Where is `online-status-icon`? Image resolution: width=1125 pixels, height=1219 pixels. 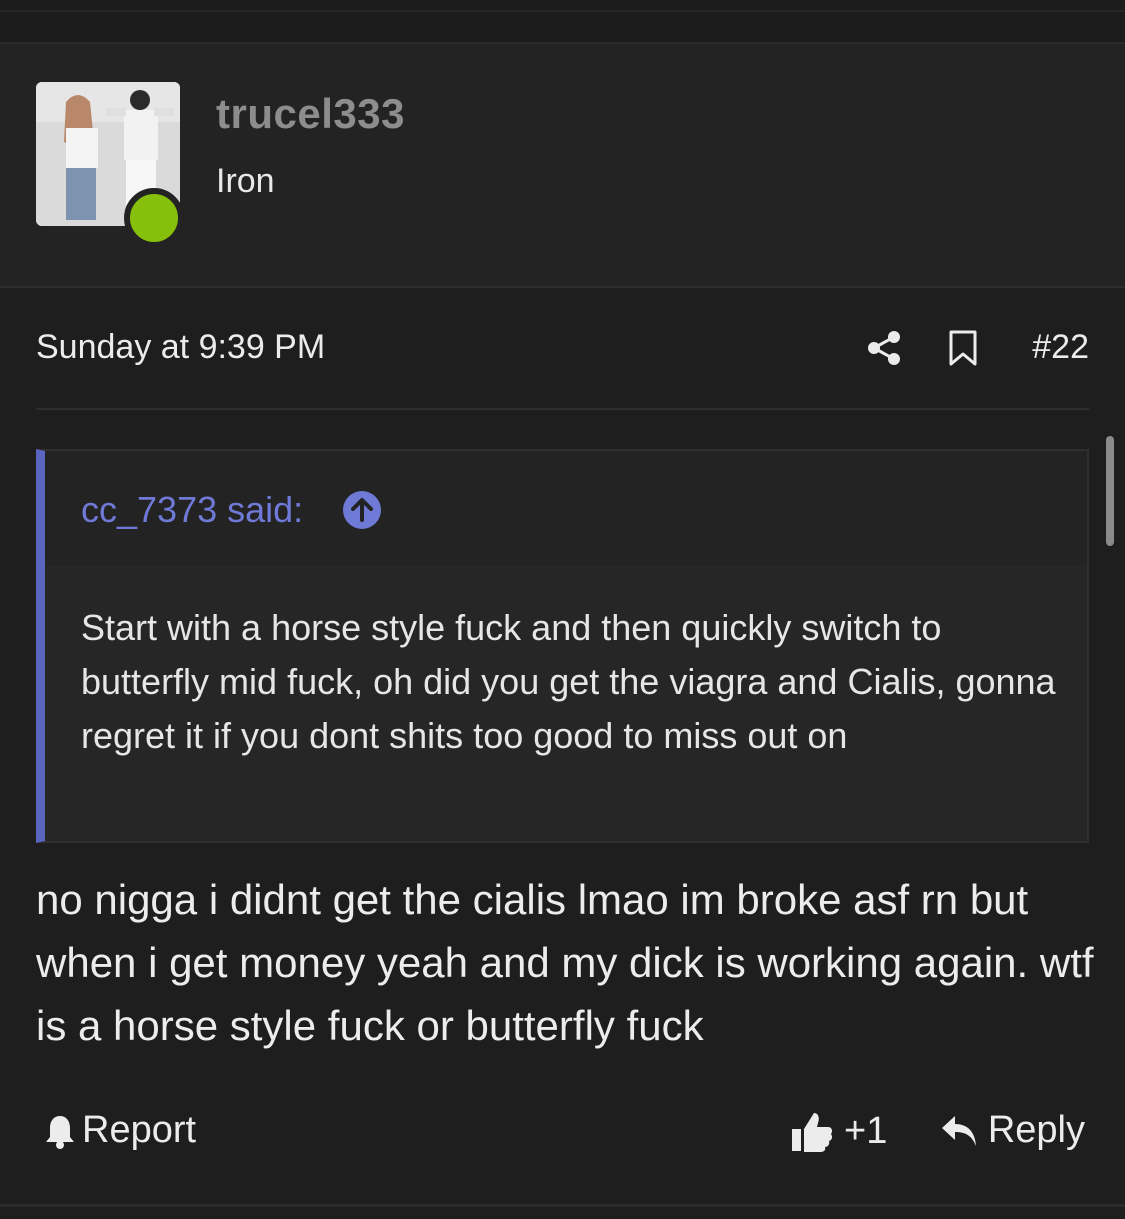
online-status-icon is located at coordinates (154, 218).